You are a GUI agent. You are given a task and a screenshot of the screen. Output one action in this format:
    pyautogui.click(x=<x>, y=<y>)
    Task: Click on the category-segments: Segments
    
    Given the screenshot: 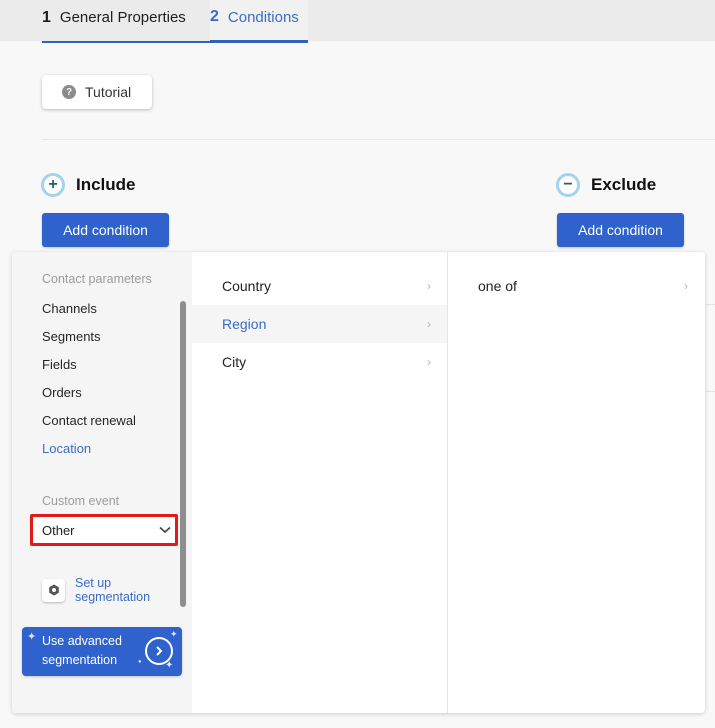 What is the action you would take?
    pyautogui.click(x=71, y=336)
    